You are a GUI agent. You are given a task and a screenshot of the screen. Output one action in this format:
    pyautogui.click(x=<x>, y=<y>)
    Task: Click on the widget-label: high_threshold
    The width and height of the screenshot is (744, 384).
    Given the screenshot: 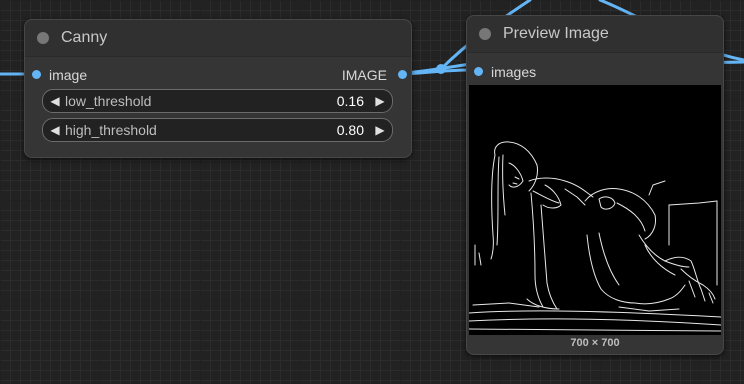 What is the action you would take?
    pyautogui.click(x=111, y=130)
    